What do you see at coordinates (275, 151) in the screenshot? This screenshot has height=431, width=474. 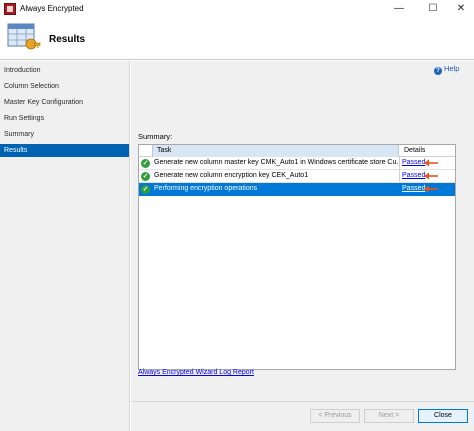 I see `column-header-task: Task` at bounding box center [275, 151].